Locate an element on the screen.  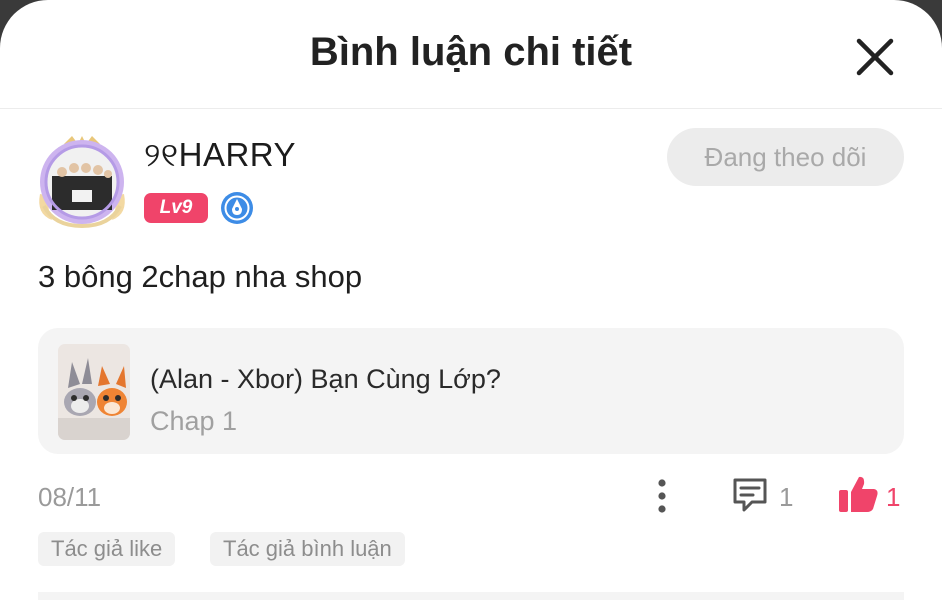
story-title: (Alan - Xbor) Bạn Cùng Lớp? is located at coordinates (325, 379).